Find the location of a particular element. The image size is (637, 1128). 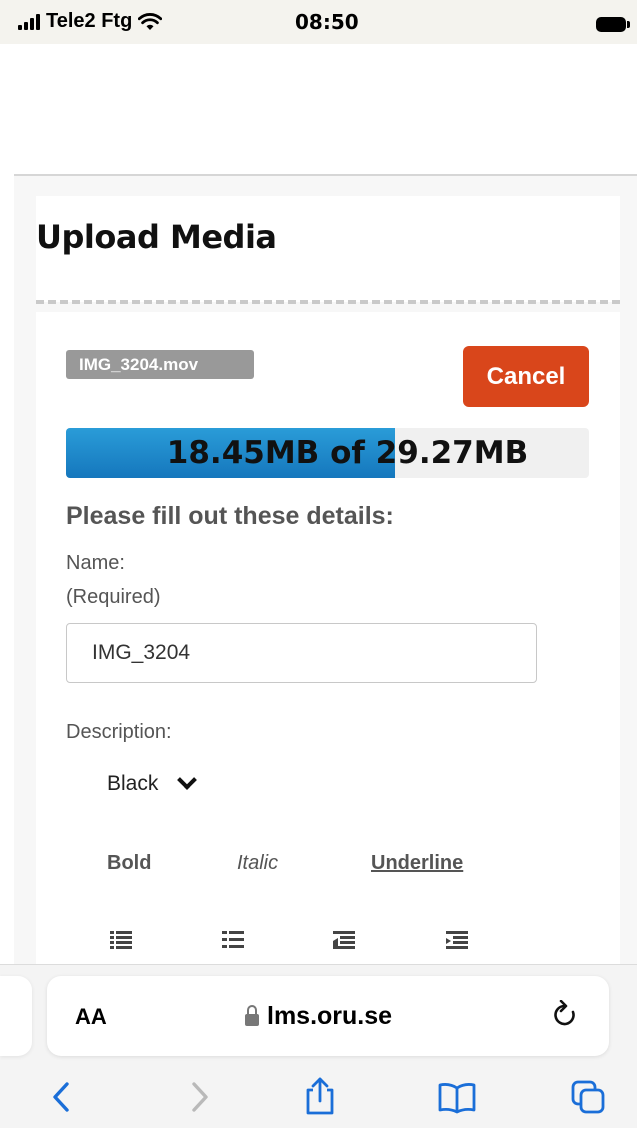

name-input is located at coordinates (301, 653).